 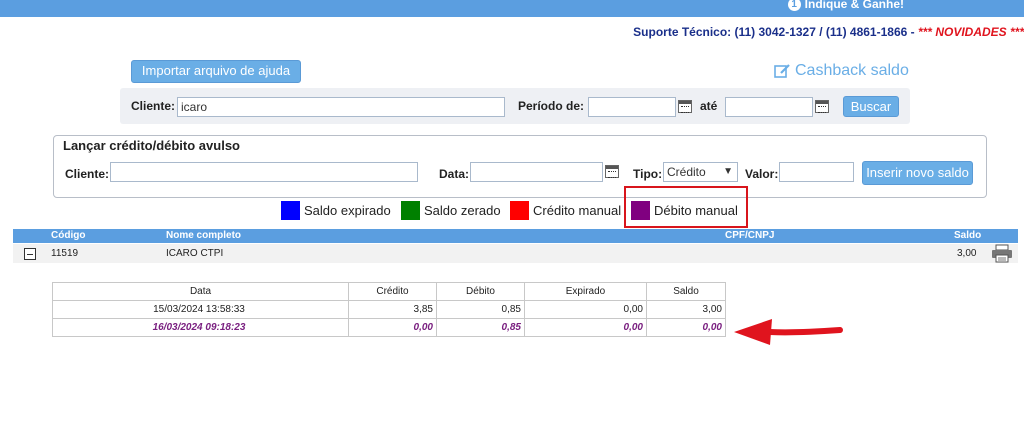 What do you see at coordinates (782, 71) in the screenshot?
I see `edit-icon` at bounding box center [782, 71].